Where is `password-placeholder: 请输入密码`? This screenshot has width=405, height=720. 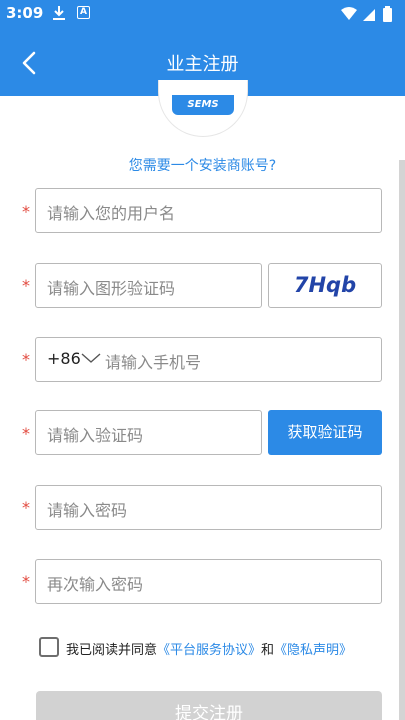
password-placeholder: 请输入密码 is located at coordinates (87, 510).